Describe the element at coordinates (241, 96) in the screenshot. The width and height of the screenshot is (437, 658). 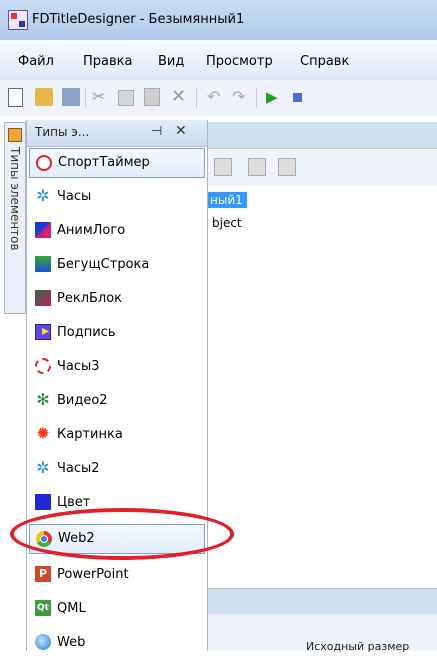
I see `redo-icon: ↷` at that location.